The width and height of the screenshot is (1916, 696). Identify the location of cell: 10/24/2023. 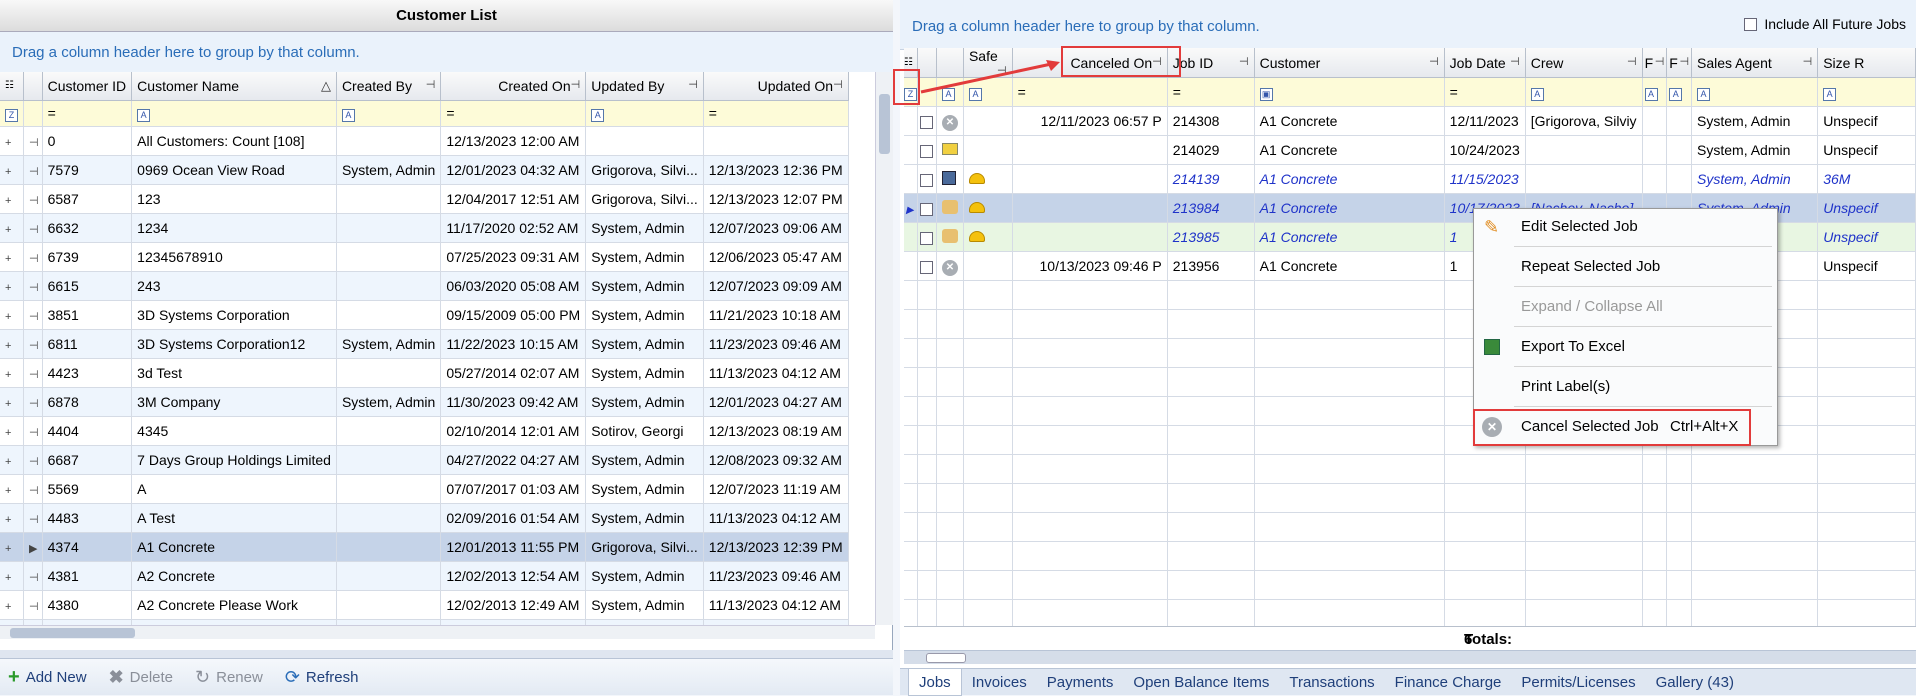
(1485, 150).